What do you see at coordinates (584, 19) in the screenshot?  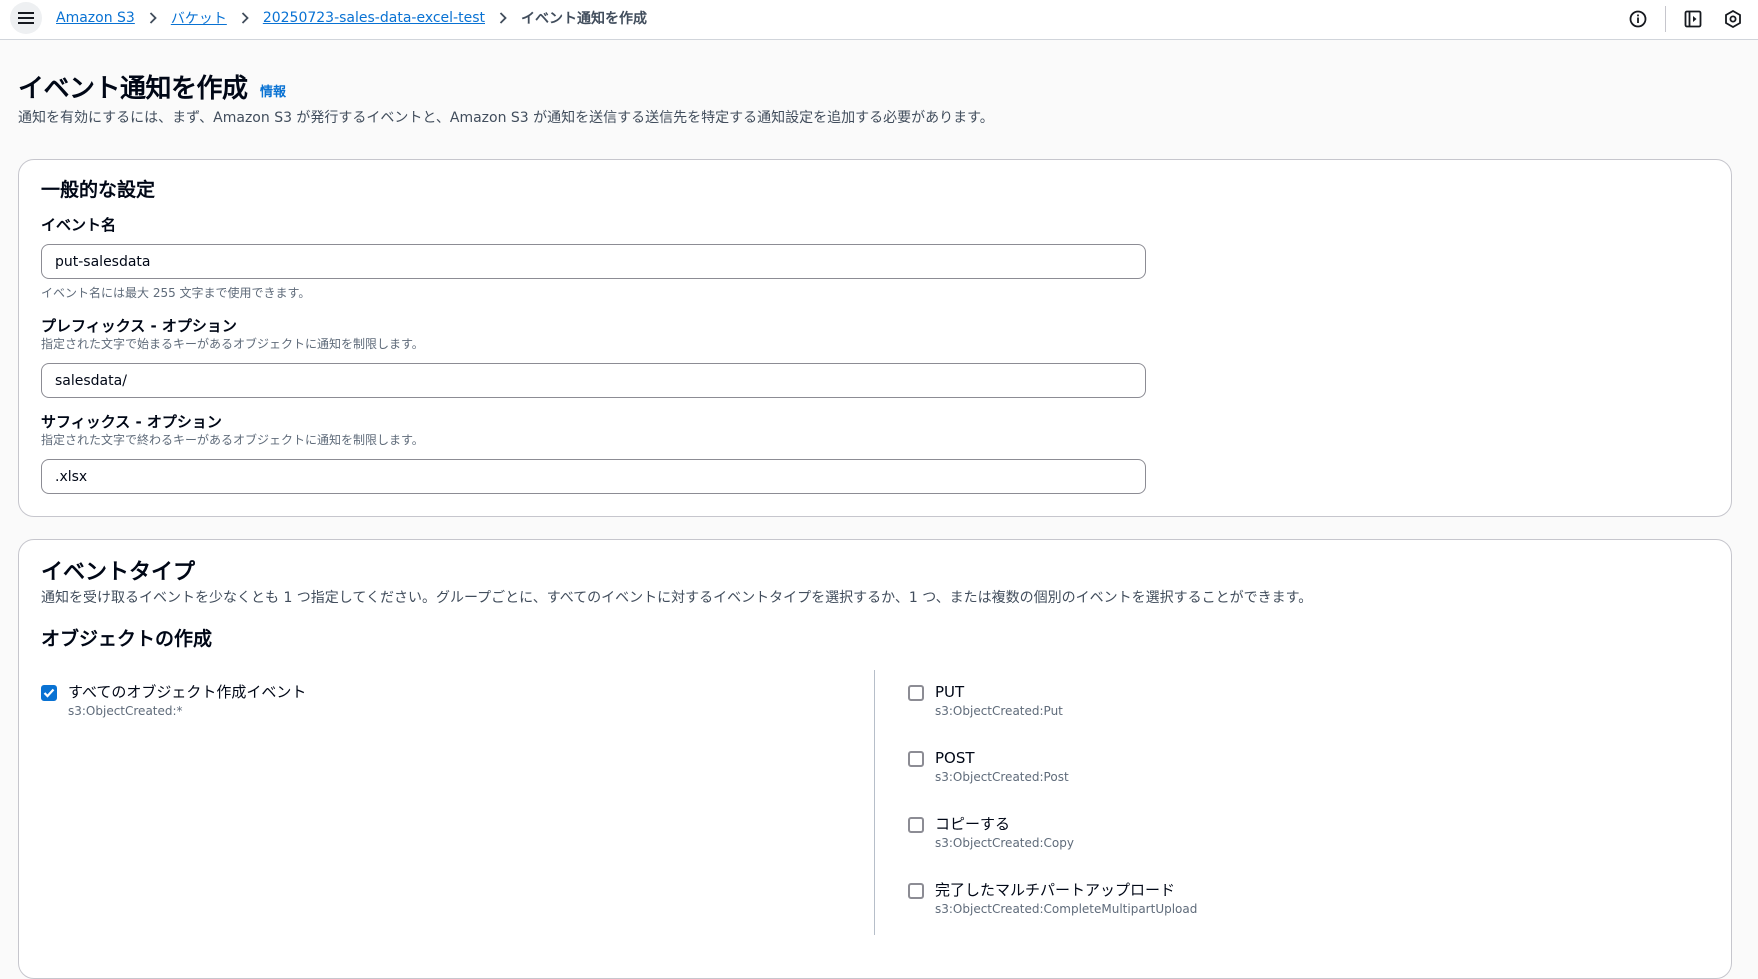 I see `breadcrumb-current: イベント通知を作成` at bounding box center [584, 19].